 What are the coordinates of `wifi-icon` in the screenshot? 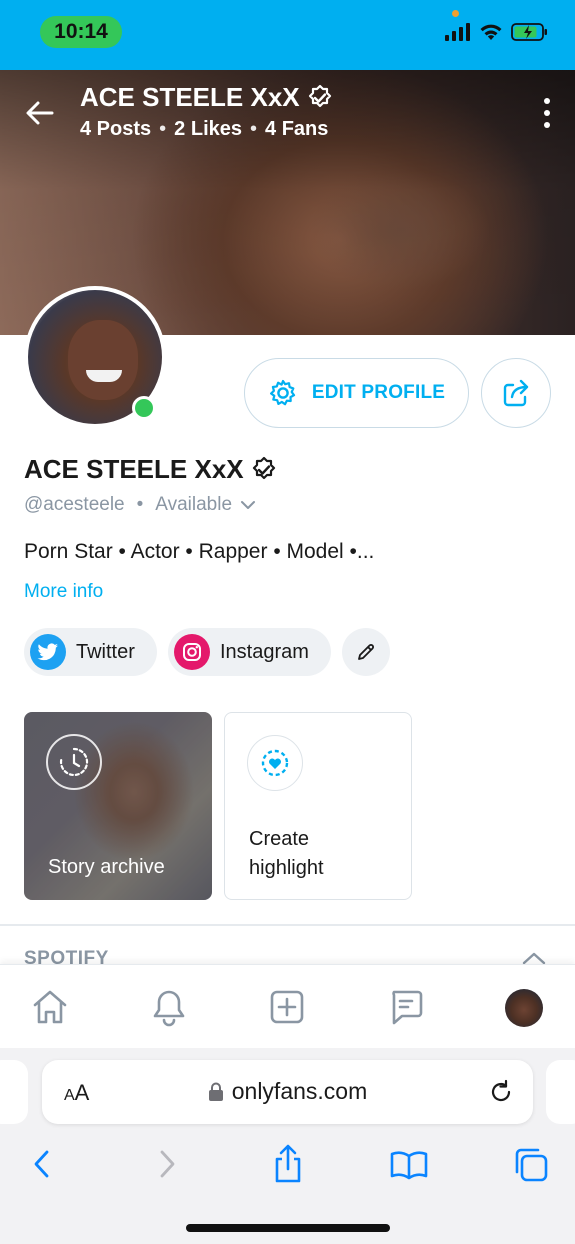 It's located at (491, 32).